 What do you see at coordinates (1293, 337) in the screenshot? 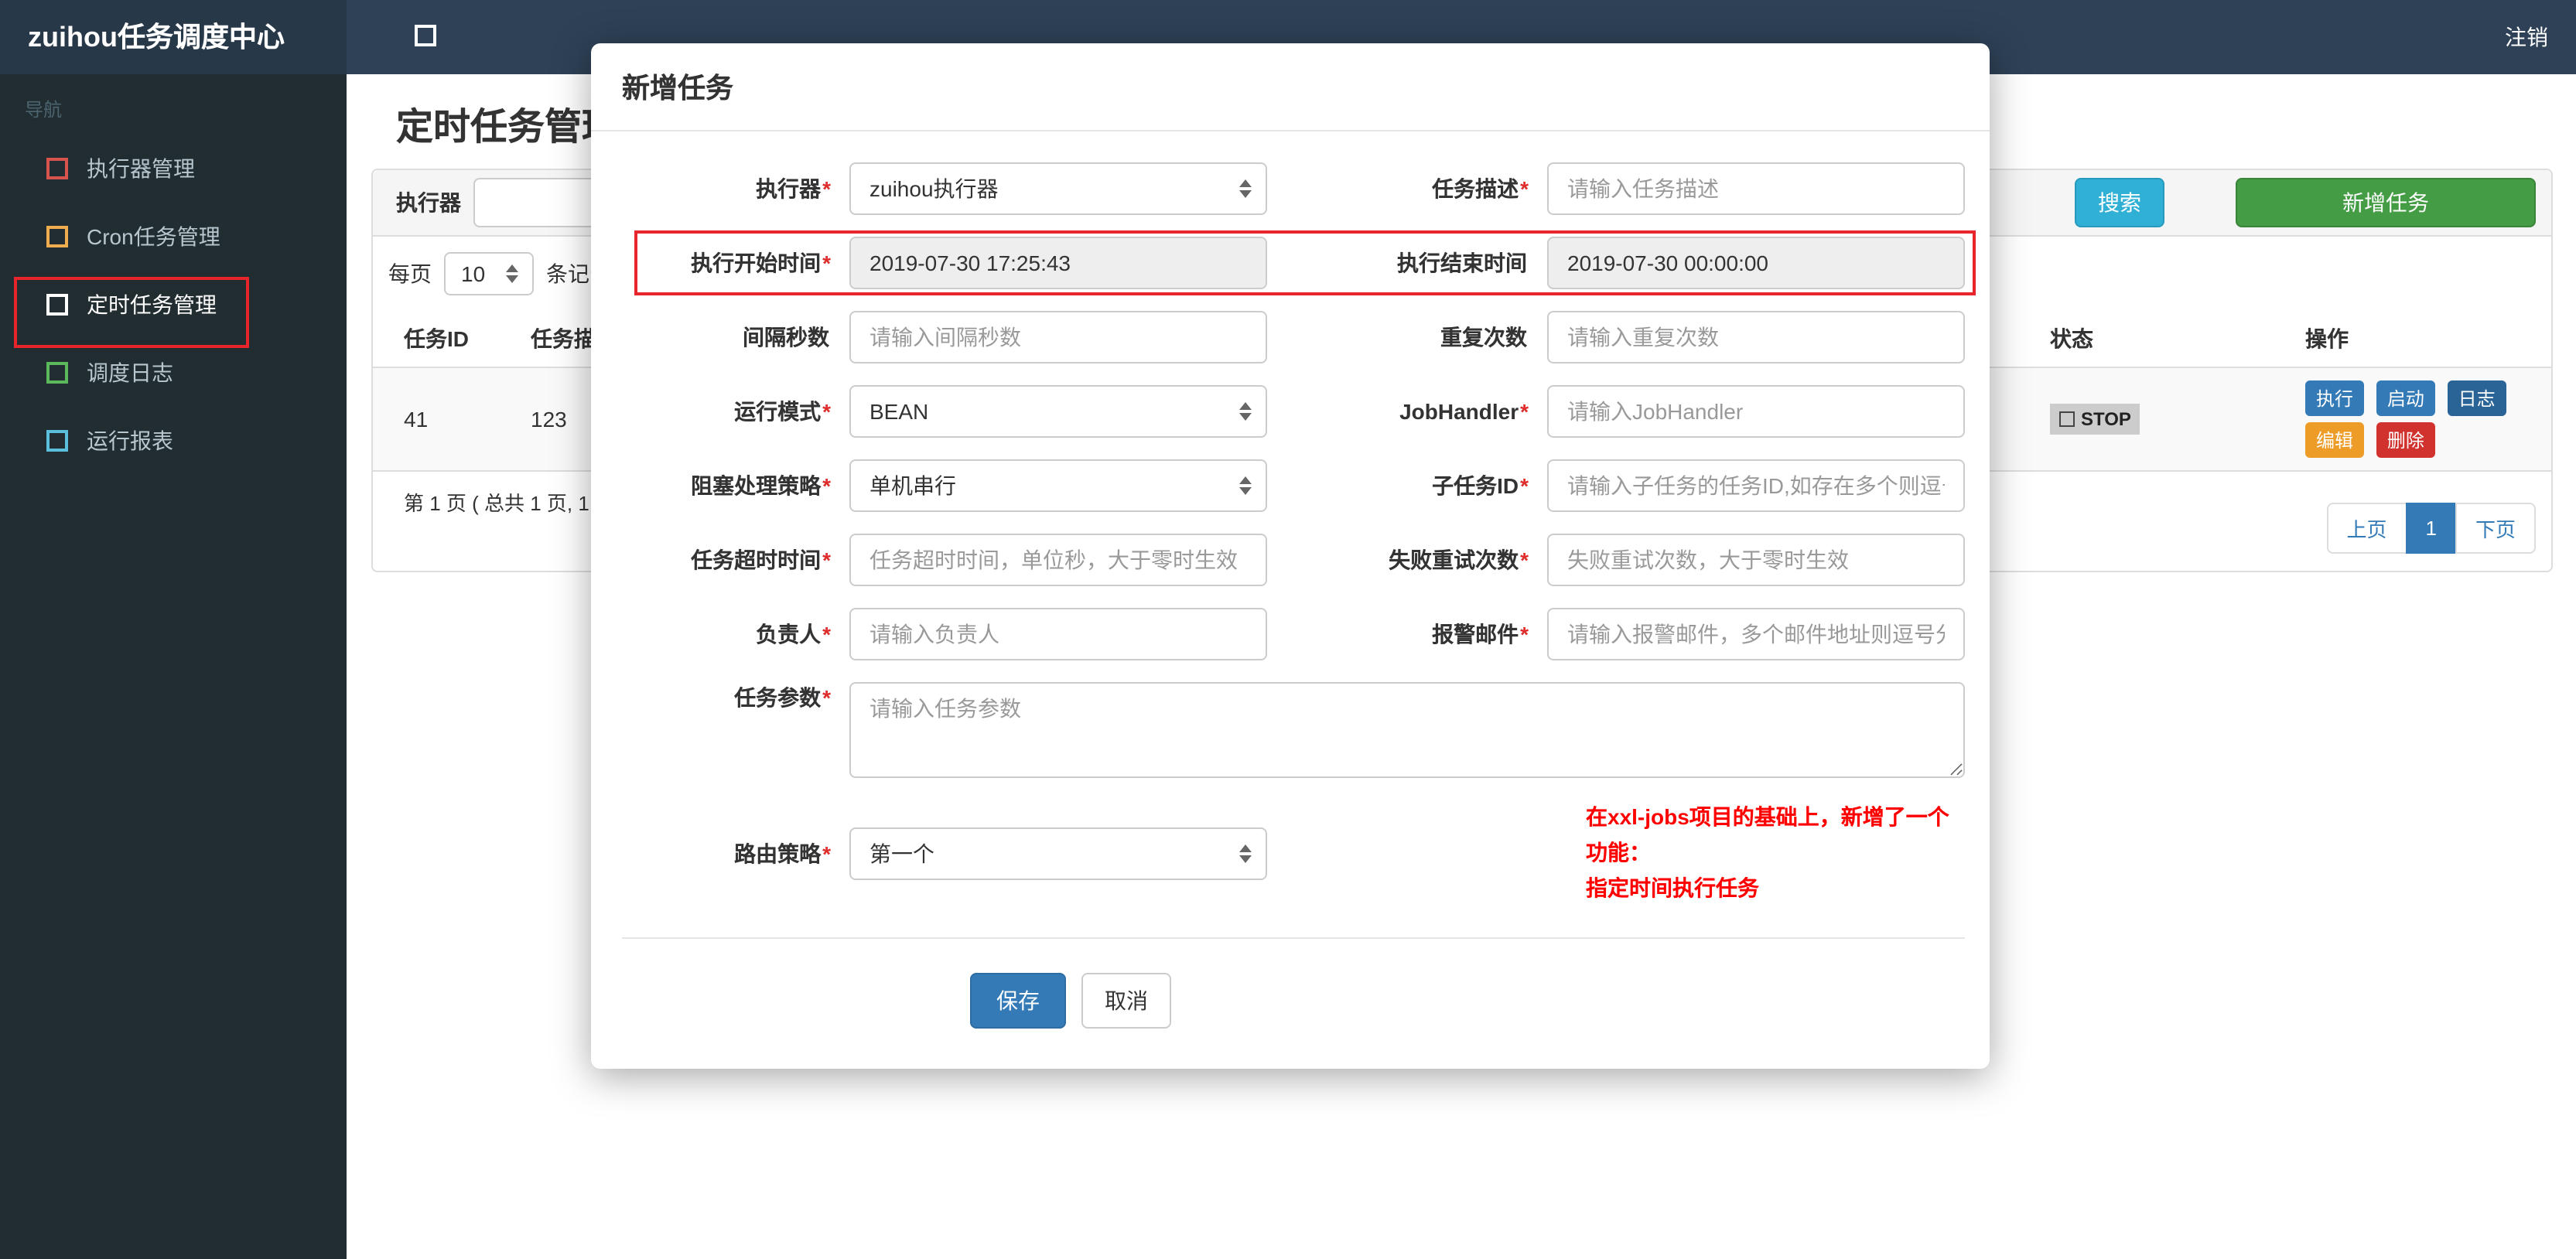
I see `form-row-interval: 间隔秒数 重复次数` at bounding box center [1293, 337].